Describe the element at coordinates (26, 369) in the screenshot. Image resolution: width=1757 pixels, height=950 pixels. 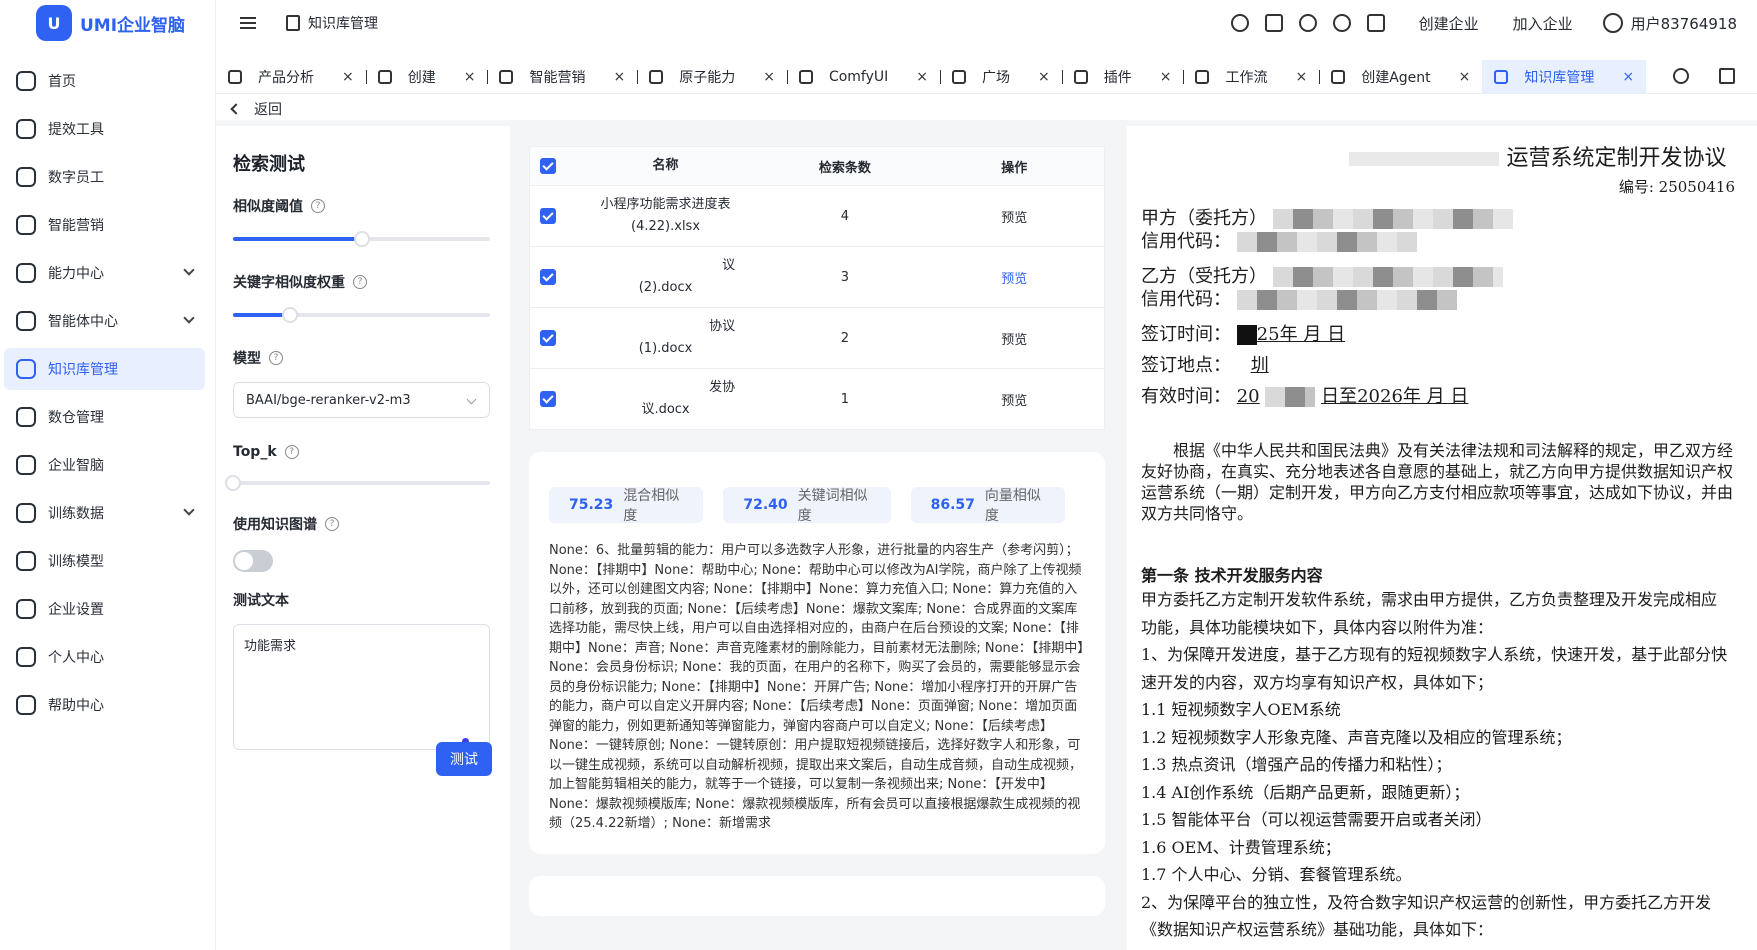
I see `book-icon` at that location.